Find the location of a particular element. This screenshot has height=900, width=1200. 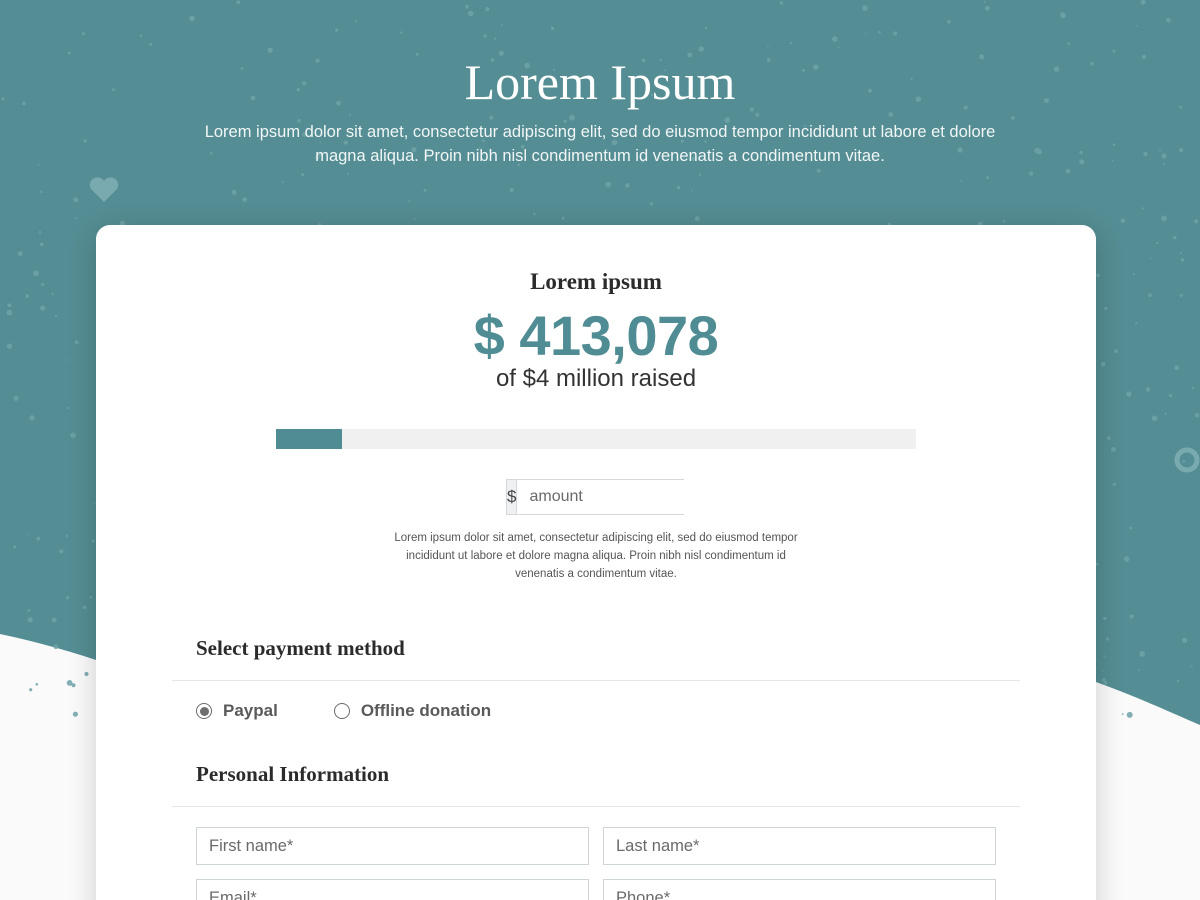

phone-field is located at coordinates (799, 889).